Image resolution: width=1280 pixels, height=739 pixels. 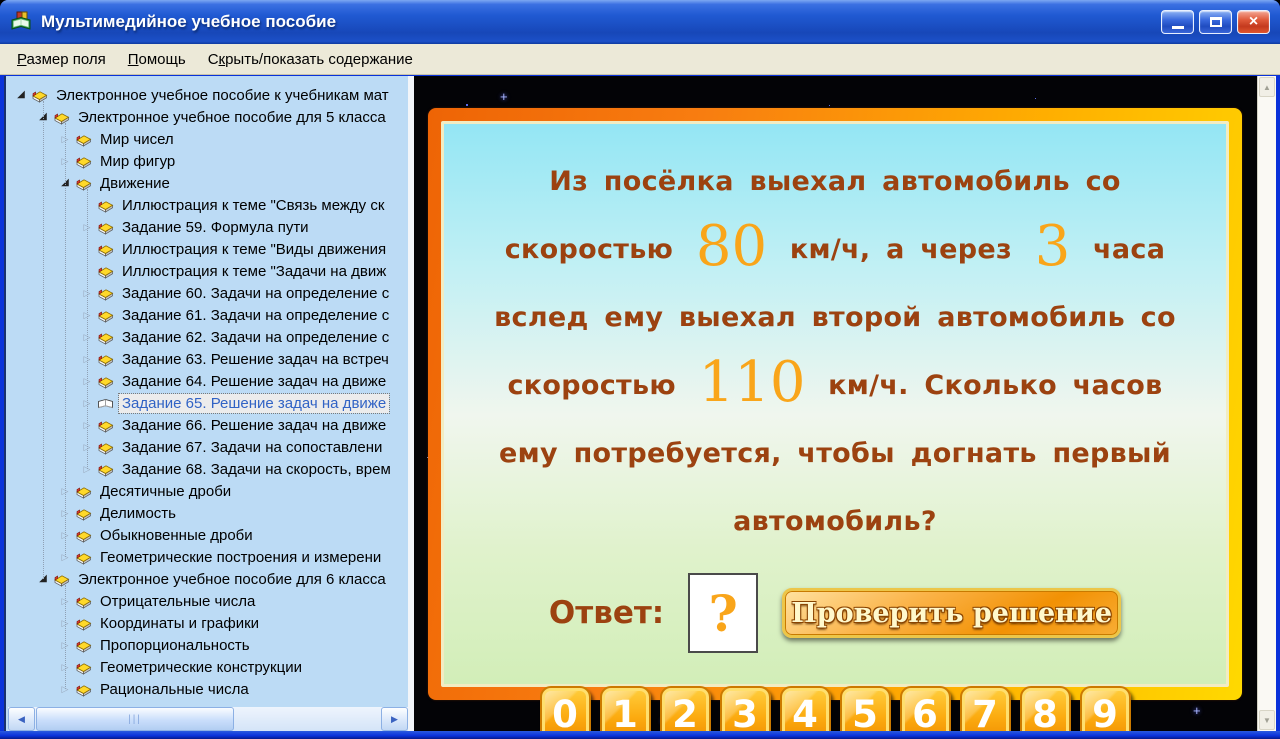 I want to click on tree-item: ▷ Обыкновенные дроби, so click(x=208, y=535).